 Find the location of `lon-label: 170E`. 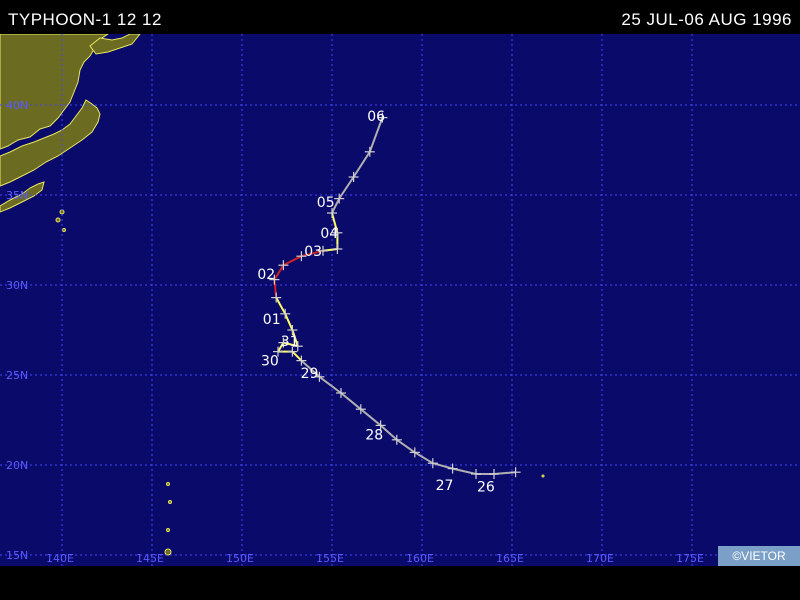

lon-label: 170E is located at coordinates (600, 558).